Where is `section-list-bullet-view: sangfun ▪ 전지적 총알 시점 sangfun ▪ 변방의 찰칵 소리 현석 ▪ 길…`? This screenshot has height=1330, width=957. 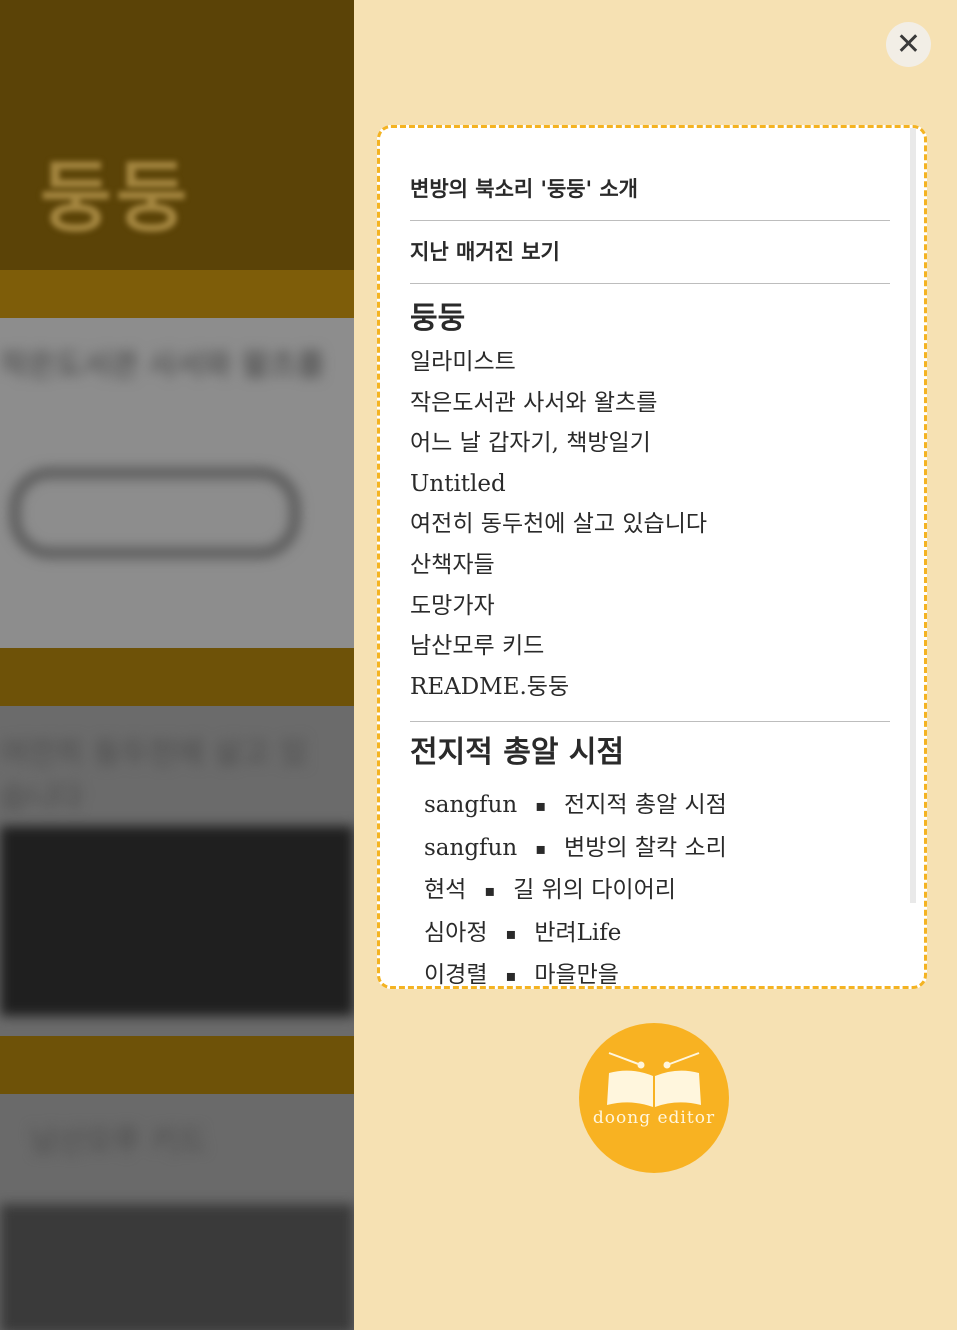
section-list-bullet-view: sangfun ▪ 전지적 총알 시점 sangfun ▪ 변방의 찰칵 소리 현석 ▪ 길… is located at coordinates (650, 886).